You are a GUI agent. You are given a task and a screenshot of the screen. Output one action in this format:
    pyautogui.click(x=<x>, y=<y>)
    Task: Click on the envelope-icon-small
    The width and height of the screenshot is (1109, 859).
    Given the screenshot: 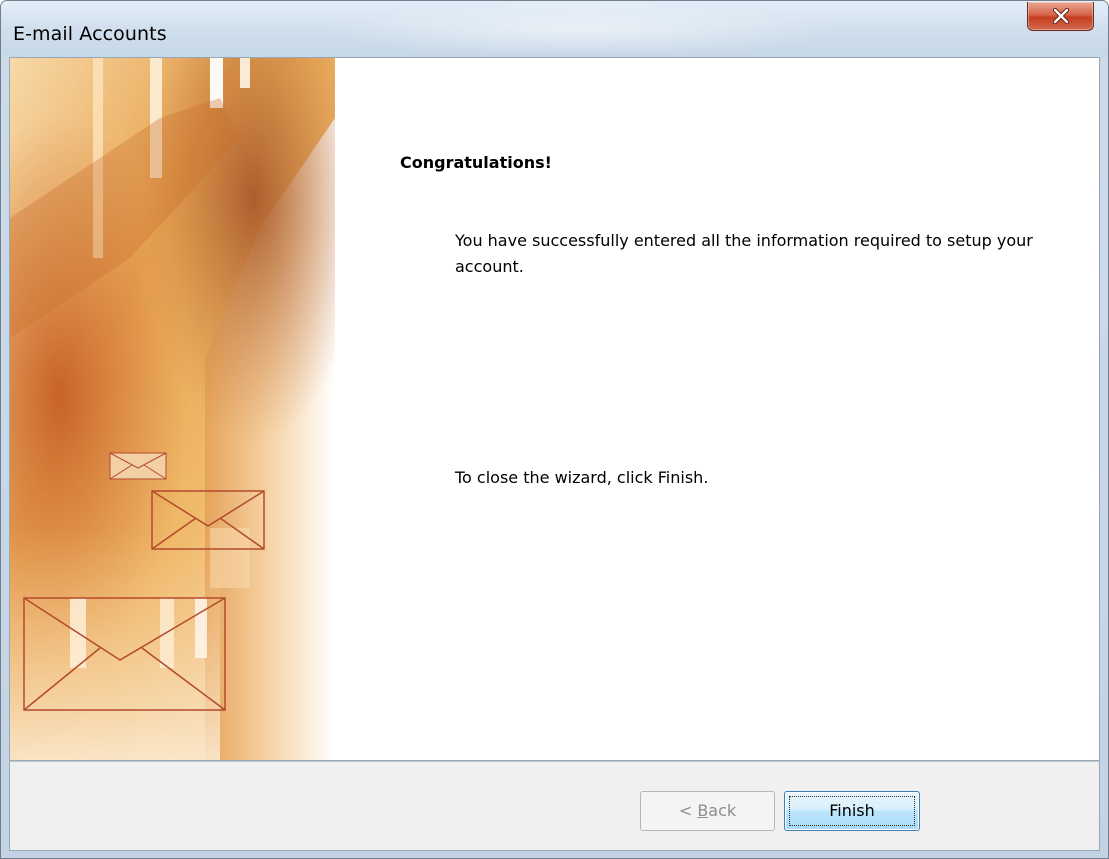 What is the action you would take?
    pyautogui.click(x=138, y=466)
    